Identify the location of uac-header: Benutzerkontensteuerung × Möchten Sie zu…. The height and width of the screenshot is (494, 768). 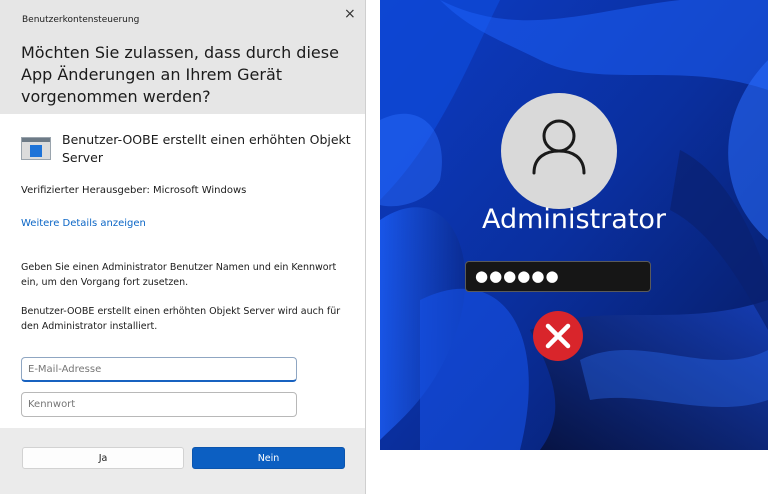
(182, 57).